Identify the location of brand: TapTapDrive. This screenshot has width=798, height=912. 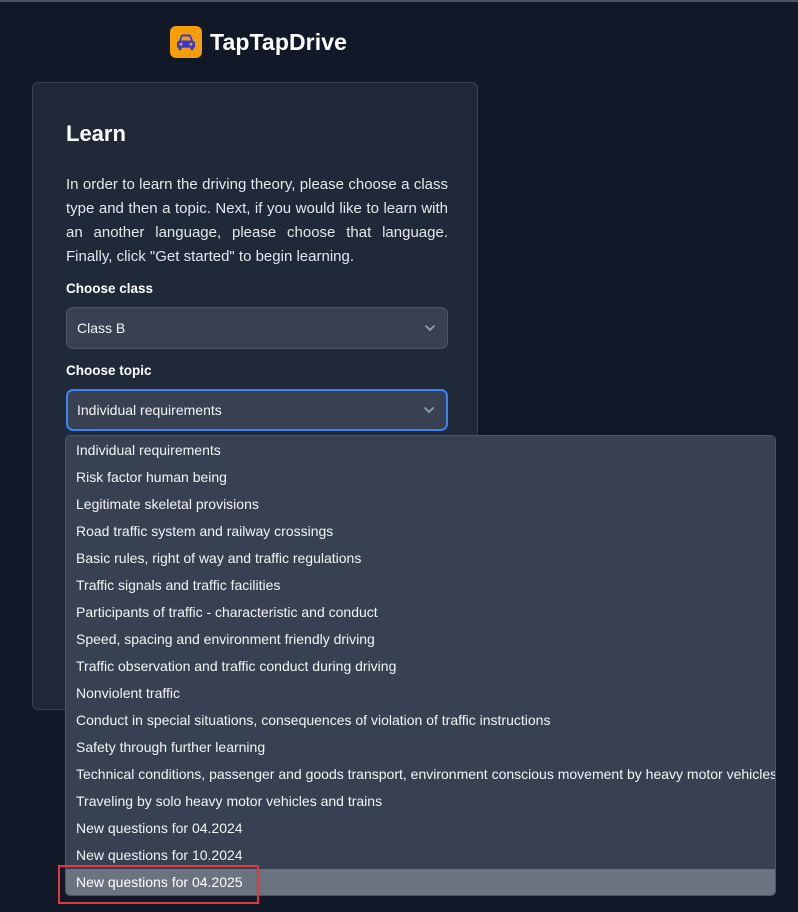
(258, 42).